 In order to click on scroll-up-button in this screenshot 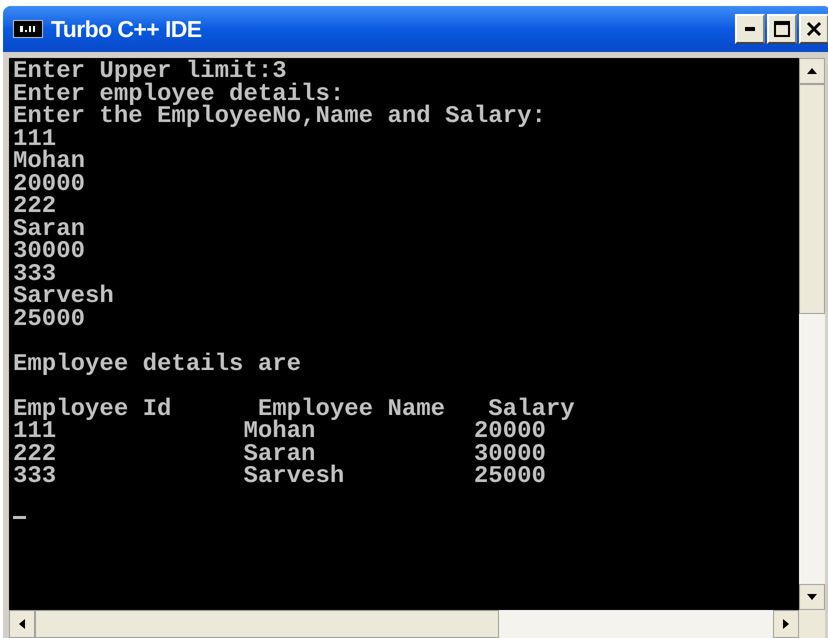, I will do `click(812, 71)`.